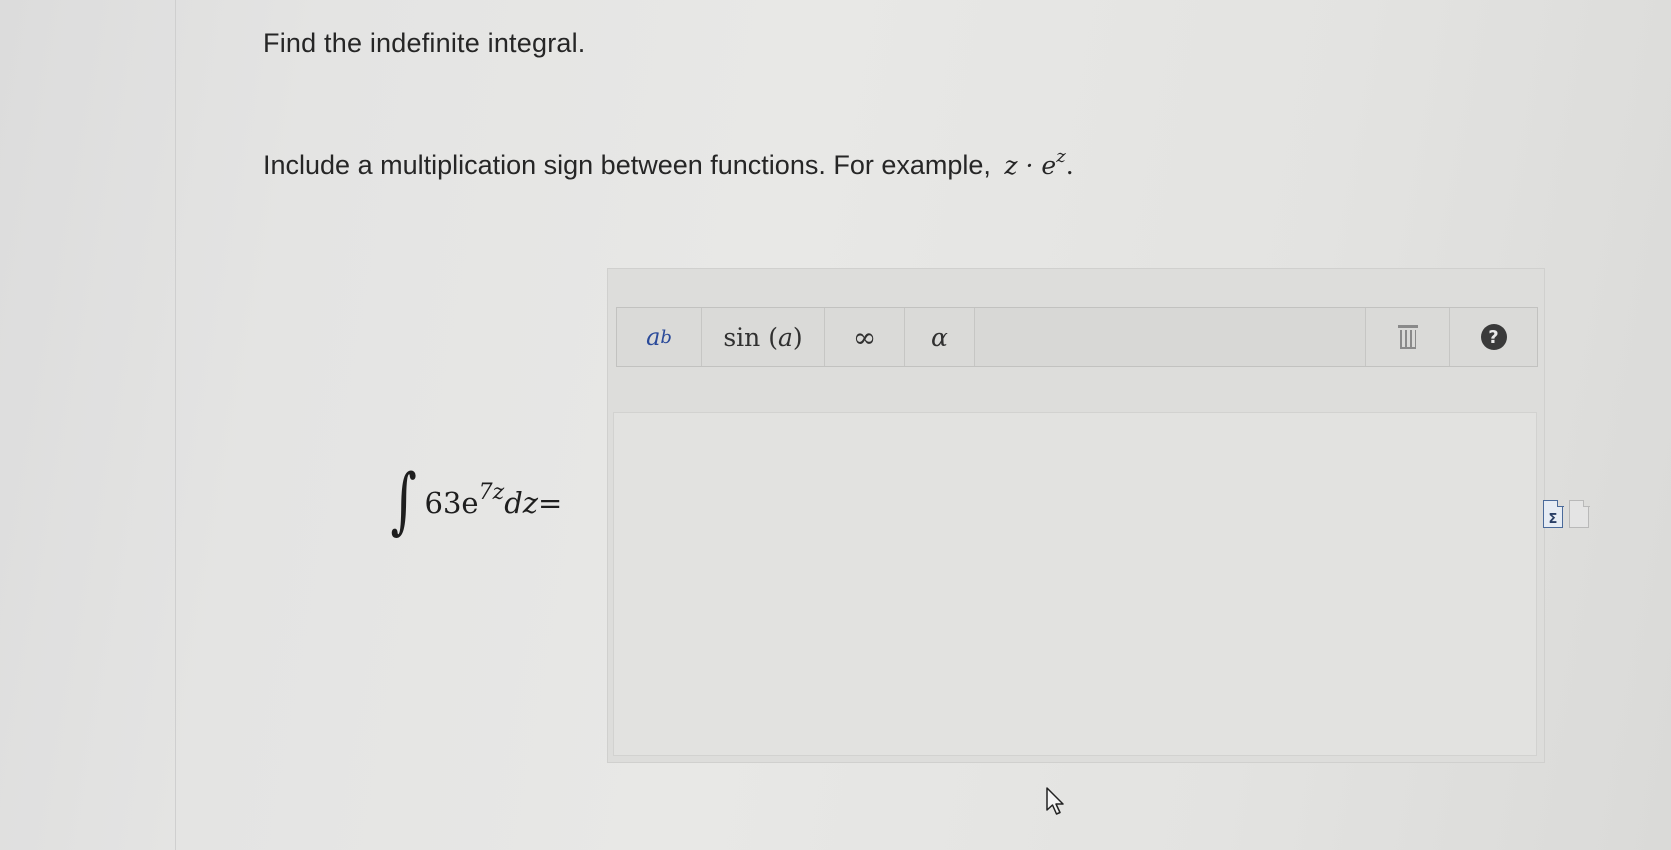 The image size is (1671, 850). What do you see at coordinates (1030, 165) in the screenshot?
I see `example-base: z · e` at bounding box center [1030, 165].